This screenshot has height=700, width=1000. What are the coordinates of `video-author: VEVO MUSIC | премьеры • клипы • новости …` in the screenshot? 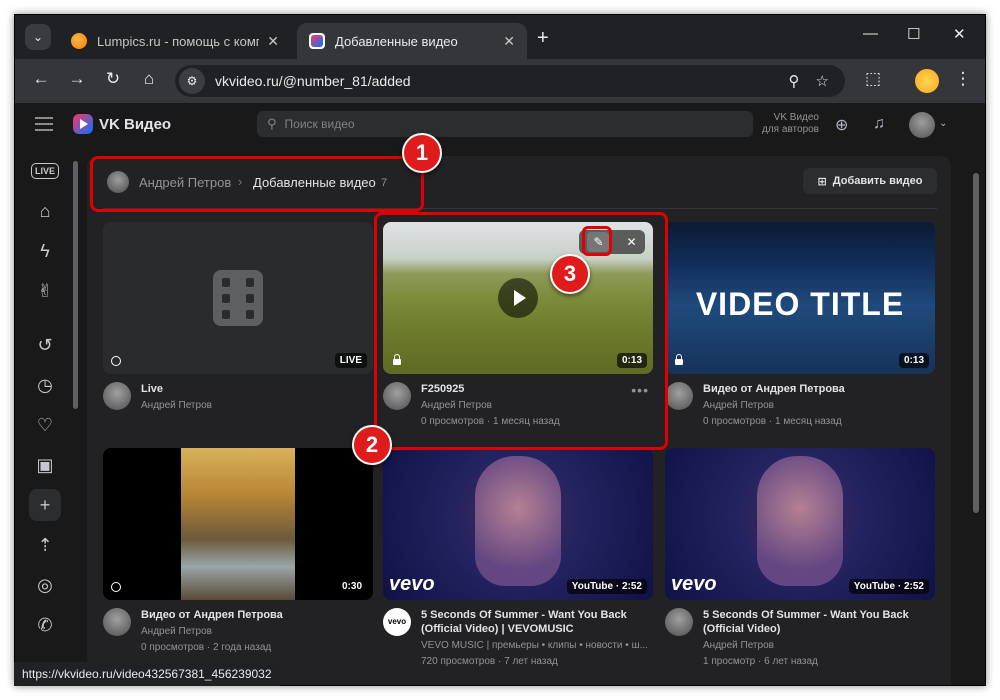 It's located at (537, 645).